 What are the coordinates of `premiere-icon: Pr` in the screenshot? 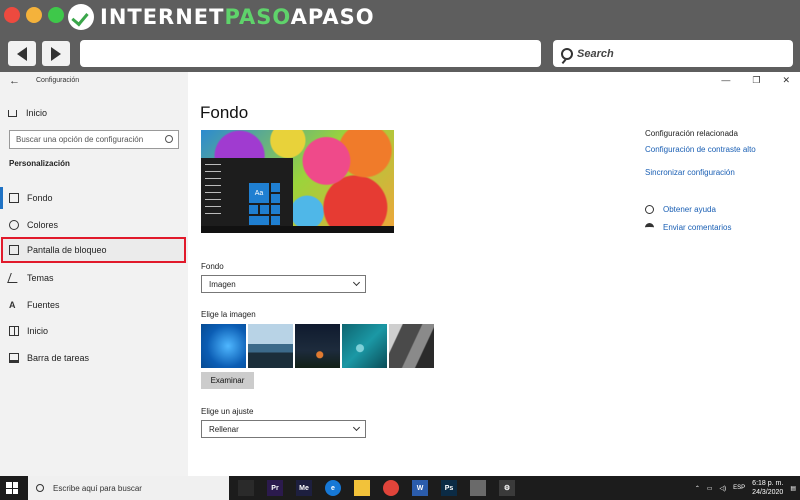 It's located at (275, 488).